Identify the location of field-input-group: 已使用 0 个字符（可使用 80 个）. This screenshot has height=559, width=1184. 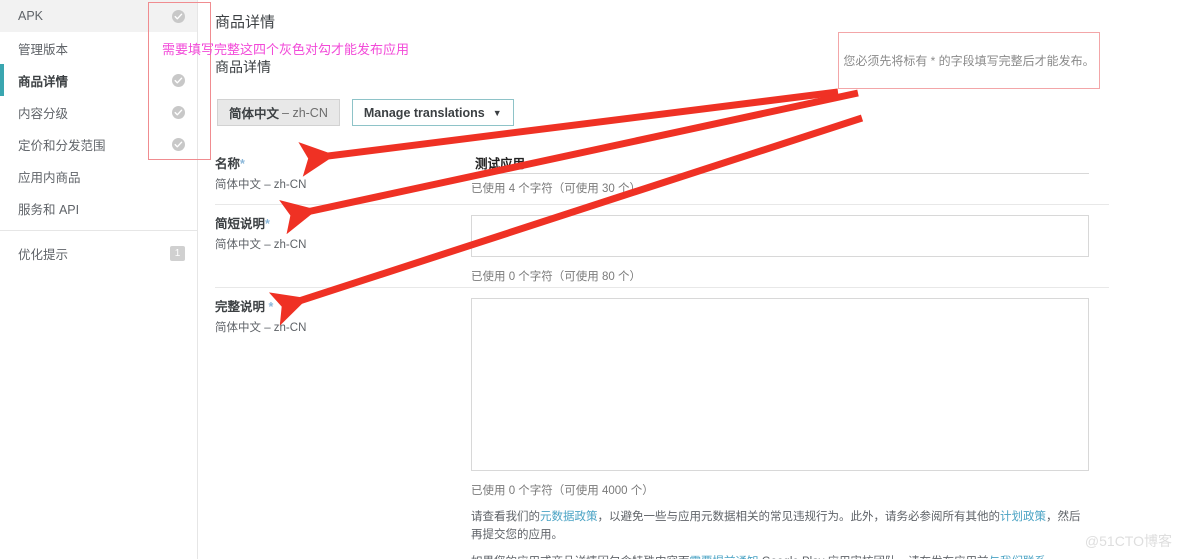
(780, 249).